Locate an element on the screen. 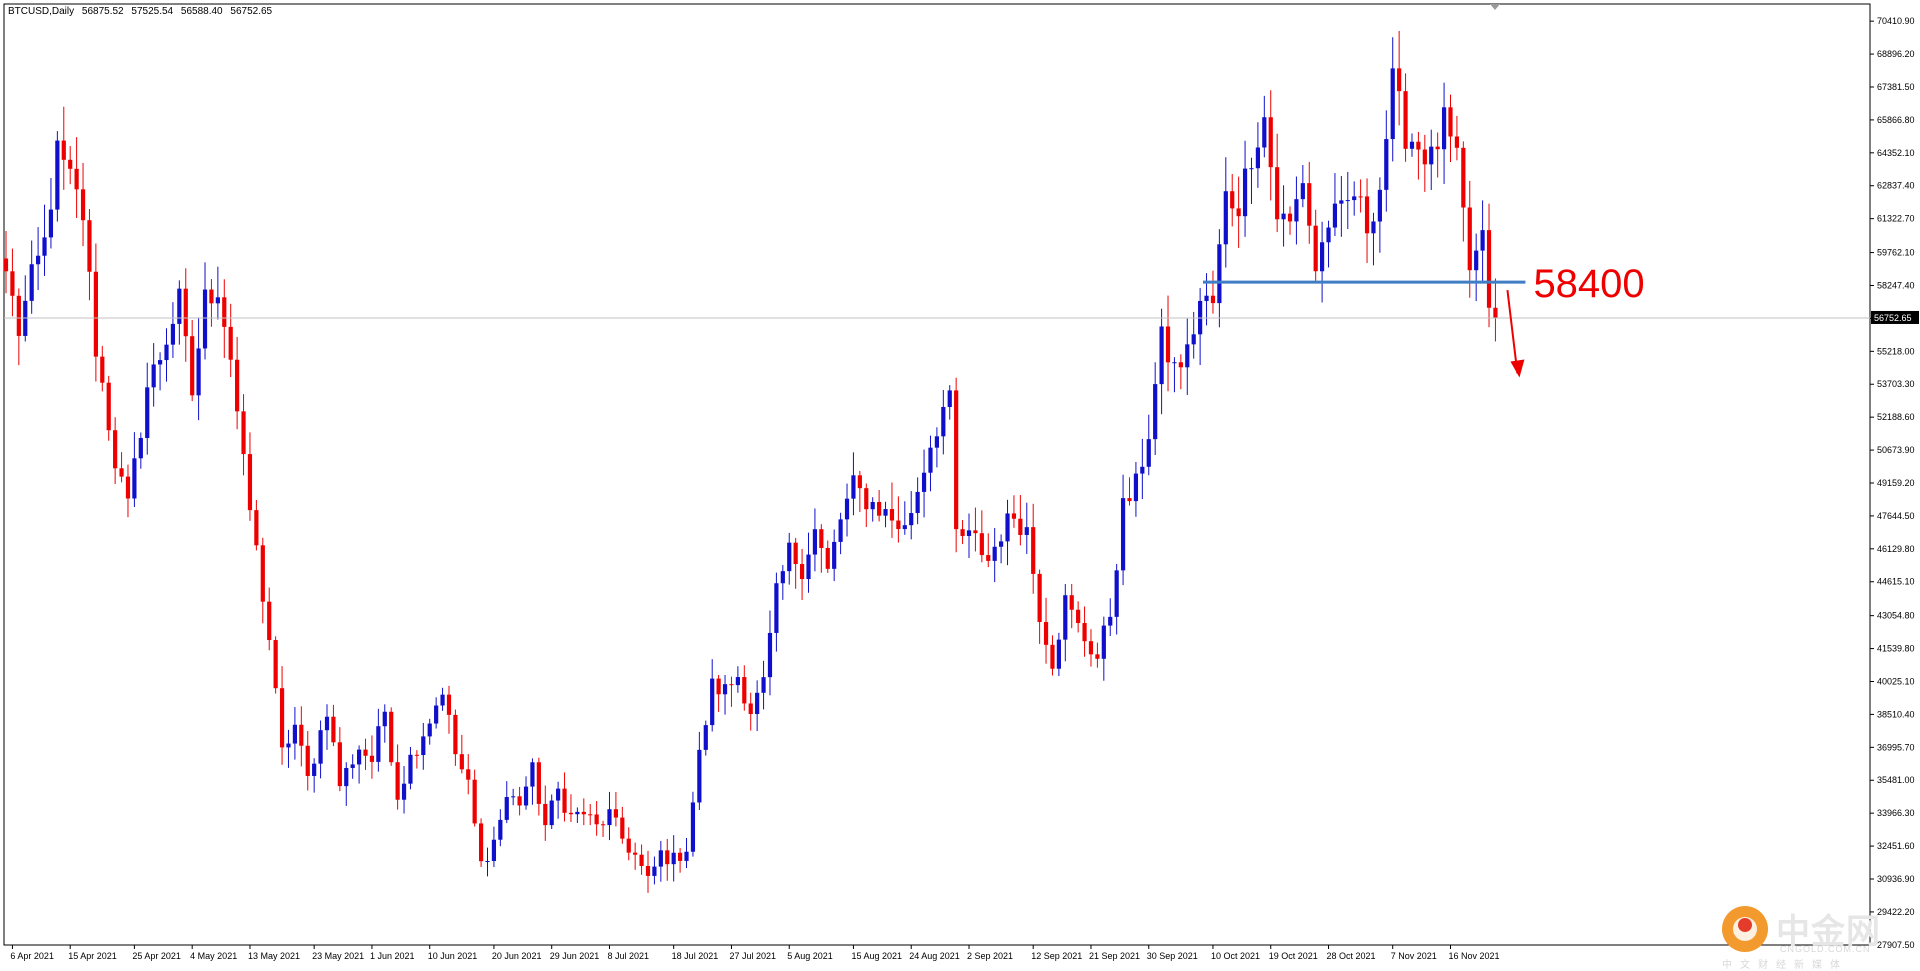 This screenshot has height=971, width=1920. y-tick-label: 61322.70 is located at coordinates (1896, 219).